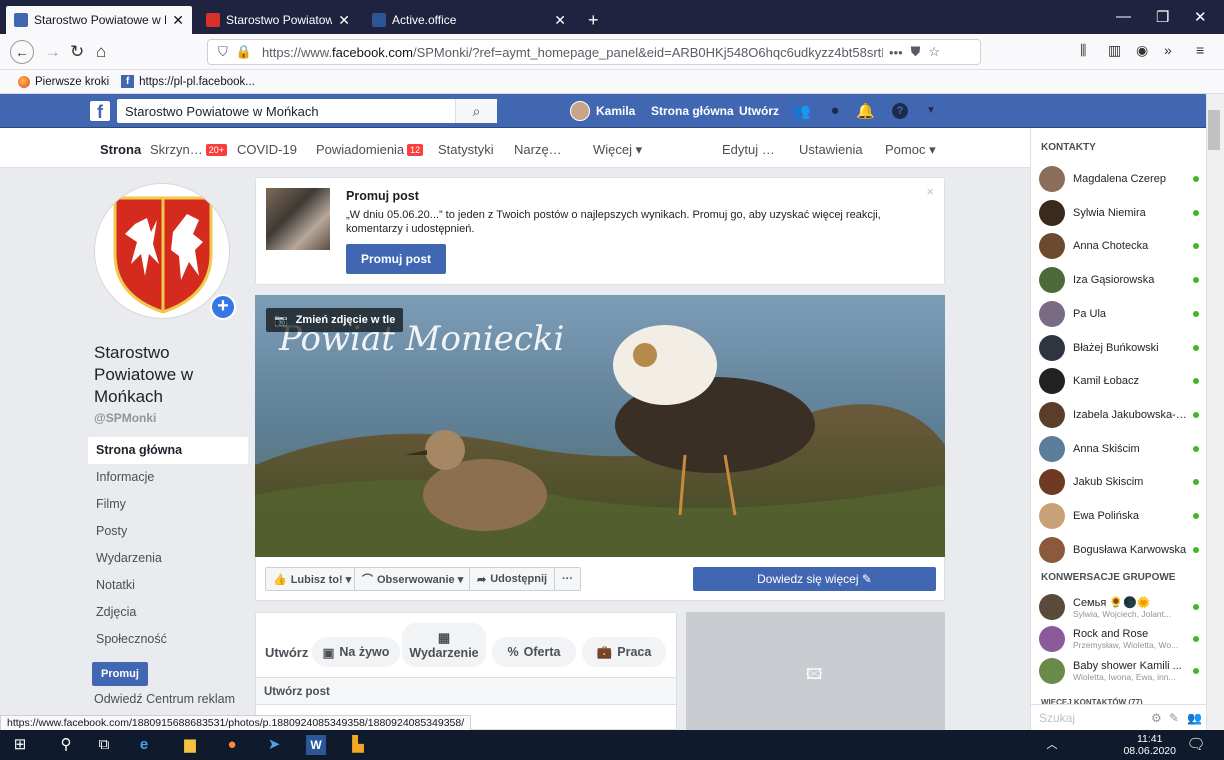 Image resolution: width=1224 pixels, height=760 pixels. What do you see at coordinates (1119, 516) in the screenshot?
I see `contact-item: Ewa Polińska` at bounding box center [1119, 516].